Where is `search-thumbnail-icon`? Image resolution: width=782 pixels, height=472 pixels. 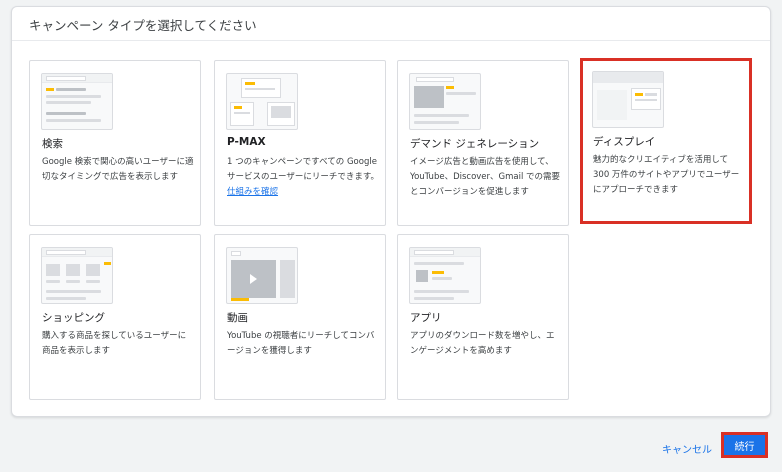 search-thumbnail-icon is located at coordinates (77, 101).